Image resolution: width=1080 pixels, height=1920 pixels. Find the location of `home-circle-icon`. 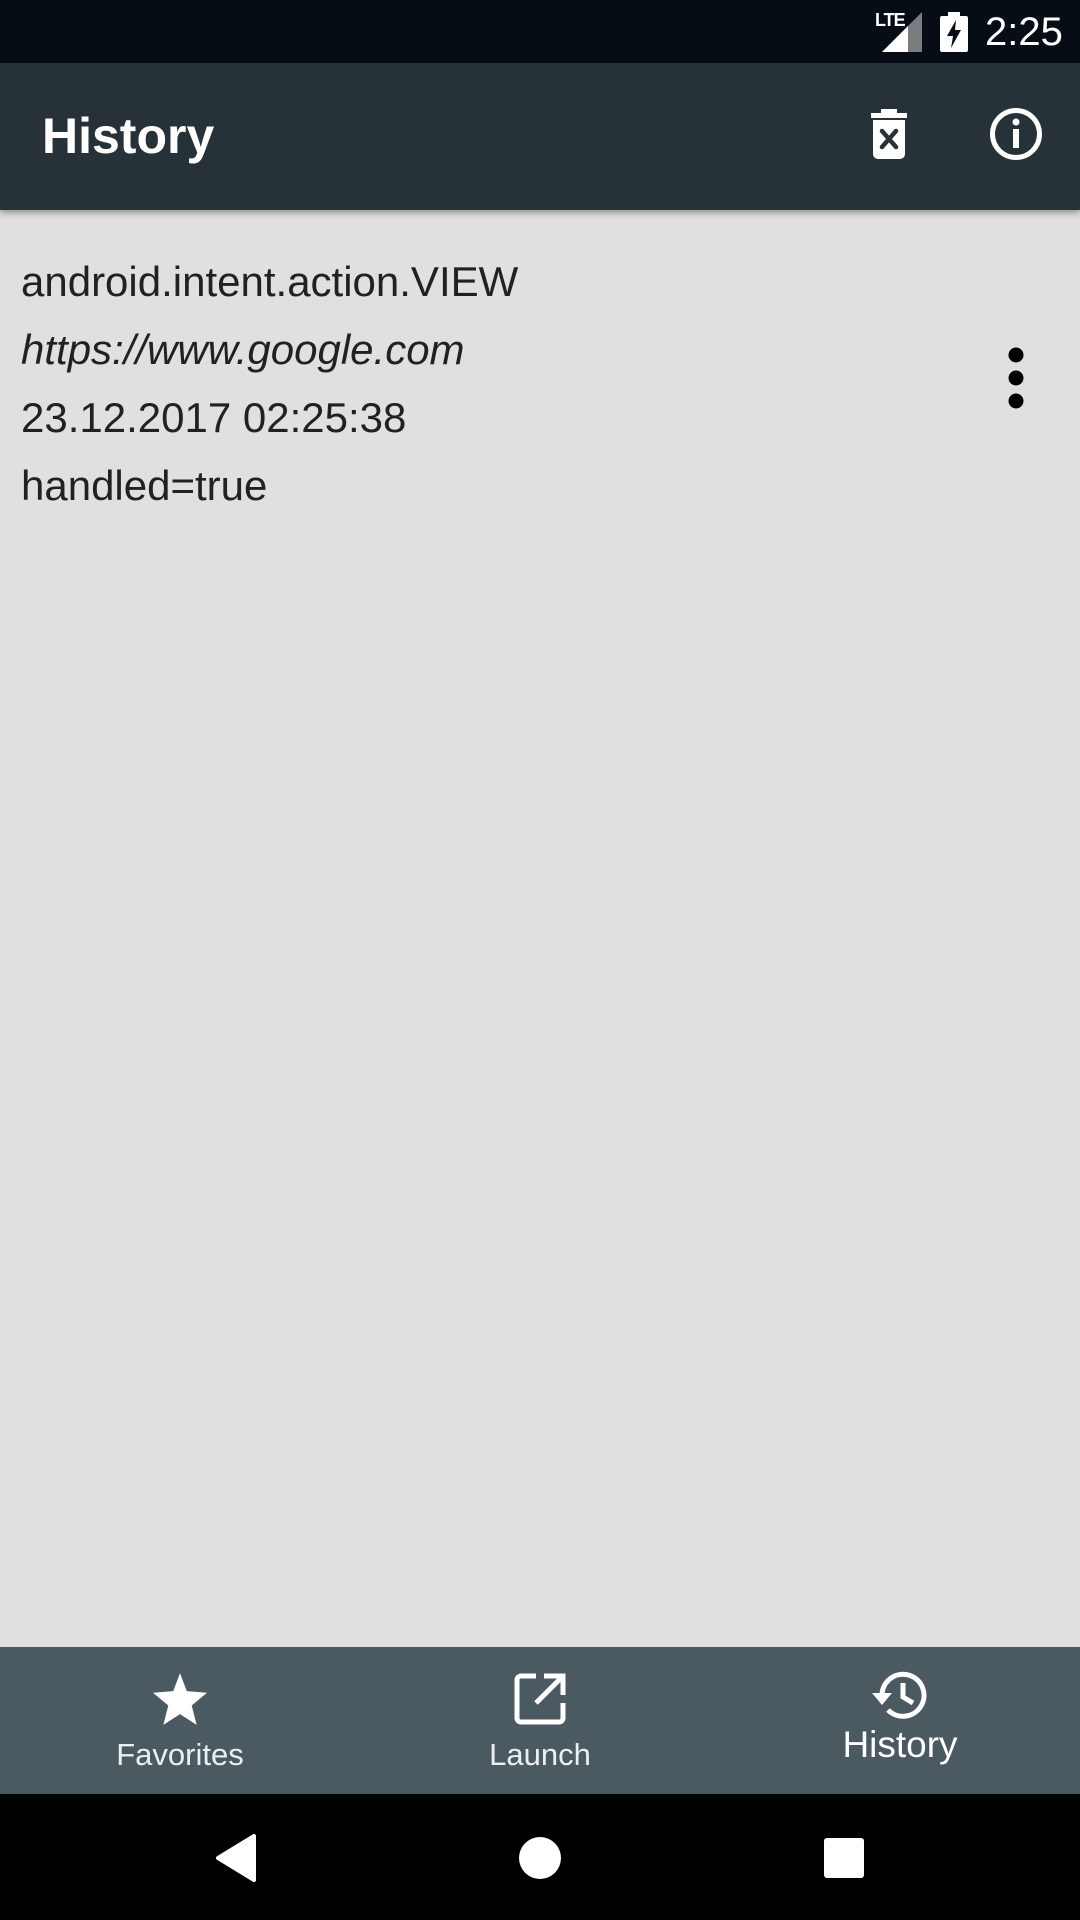

home-circle-icon is located at coordinates (540, 1860).